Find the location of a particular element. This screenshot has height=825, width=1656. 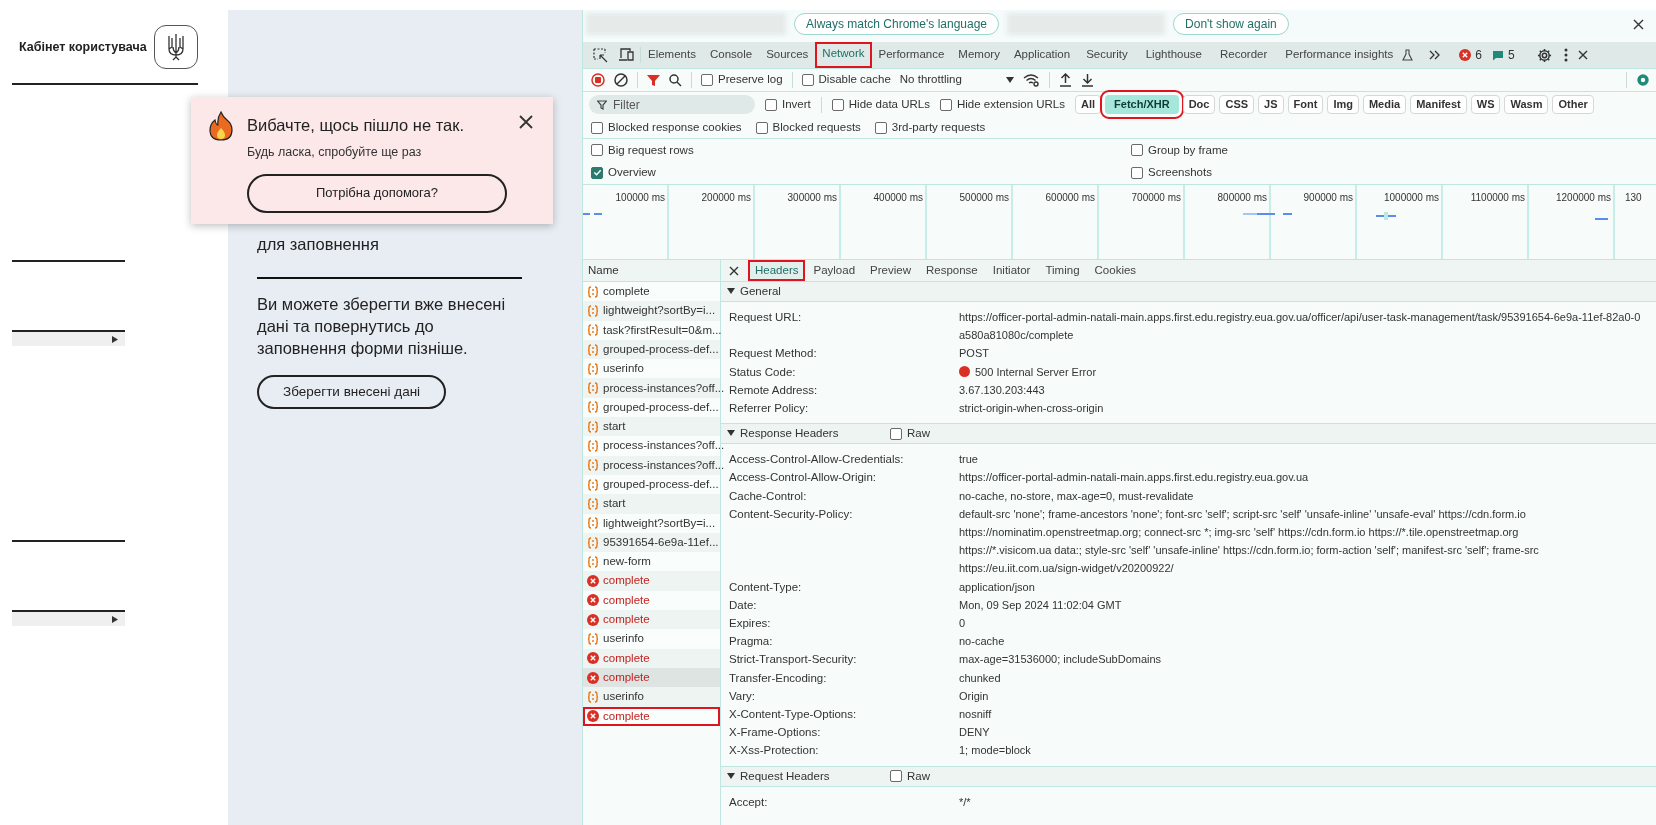

record-stop-icon is located at coordinates (598, 80).